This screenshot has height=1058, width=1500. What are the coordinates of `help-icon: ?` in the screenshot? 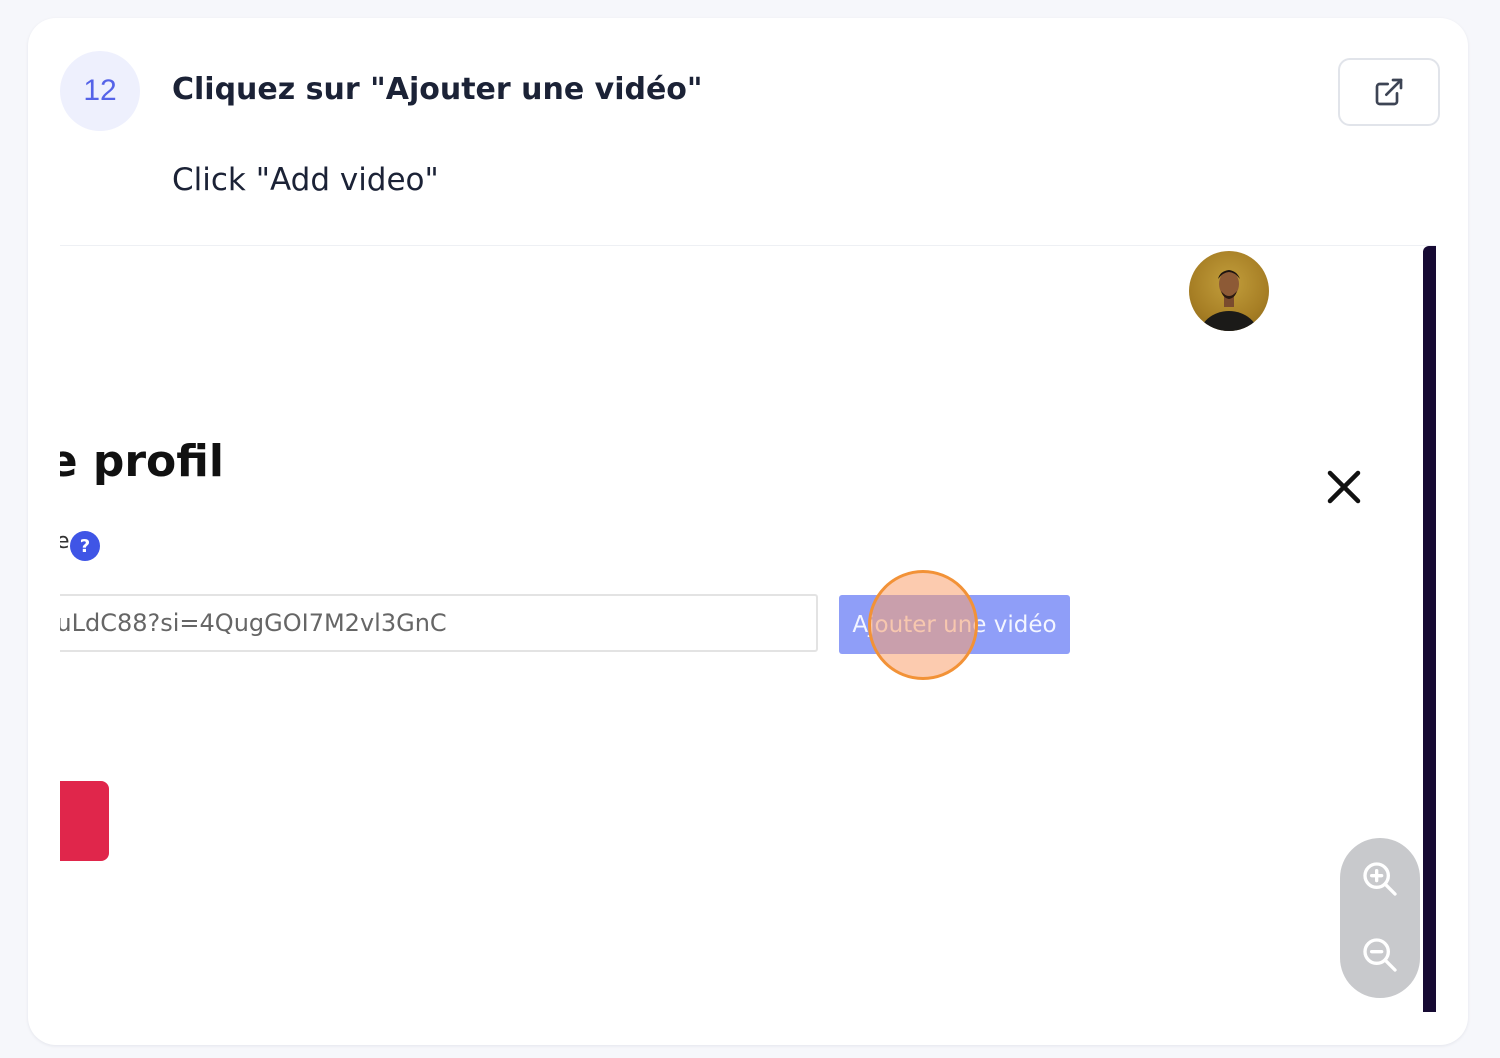 It's located at (85, 546).